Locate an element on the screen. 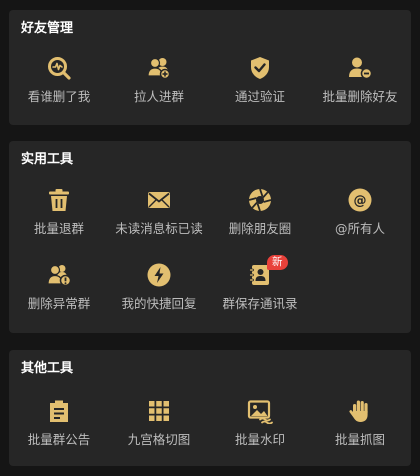 The height and width of the screenshot is (476, 420). who-deleted-me-button: 看谁删了我 is located at coordinates (59, 85).